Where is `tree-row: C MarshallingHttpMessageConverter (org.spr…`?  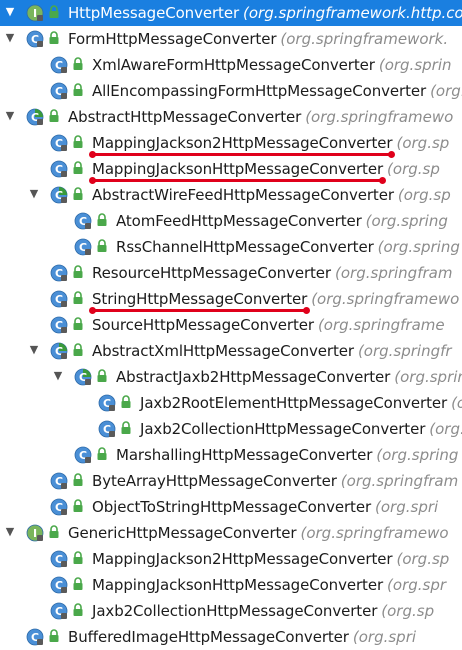
tree-row: C MarshallingHttpMessageConverter (org.spr… is located at coordinates (231, 455).